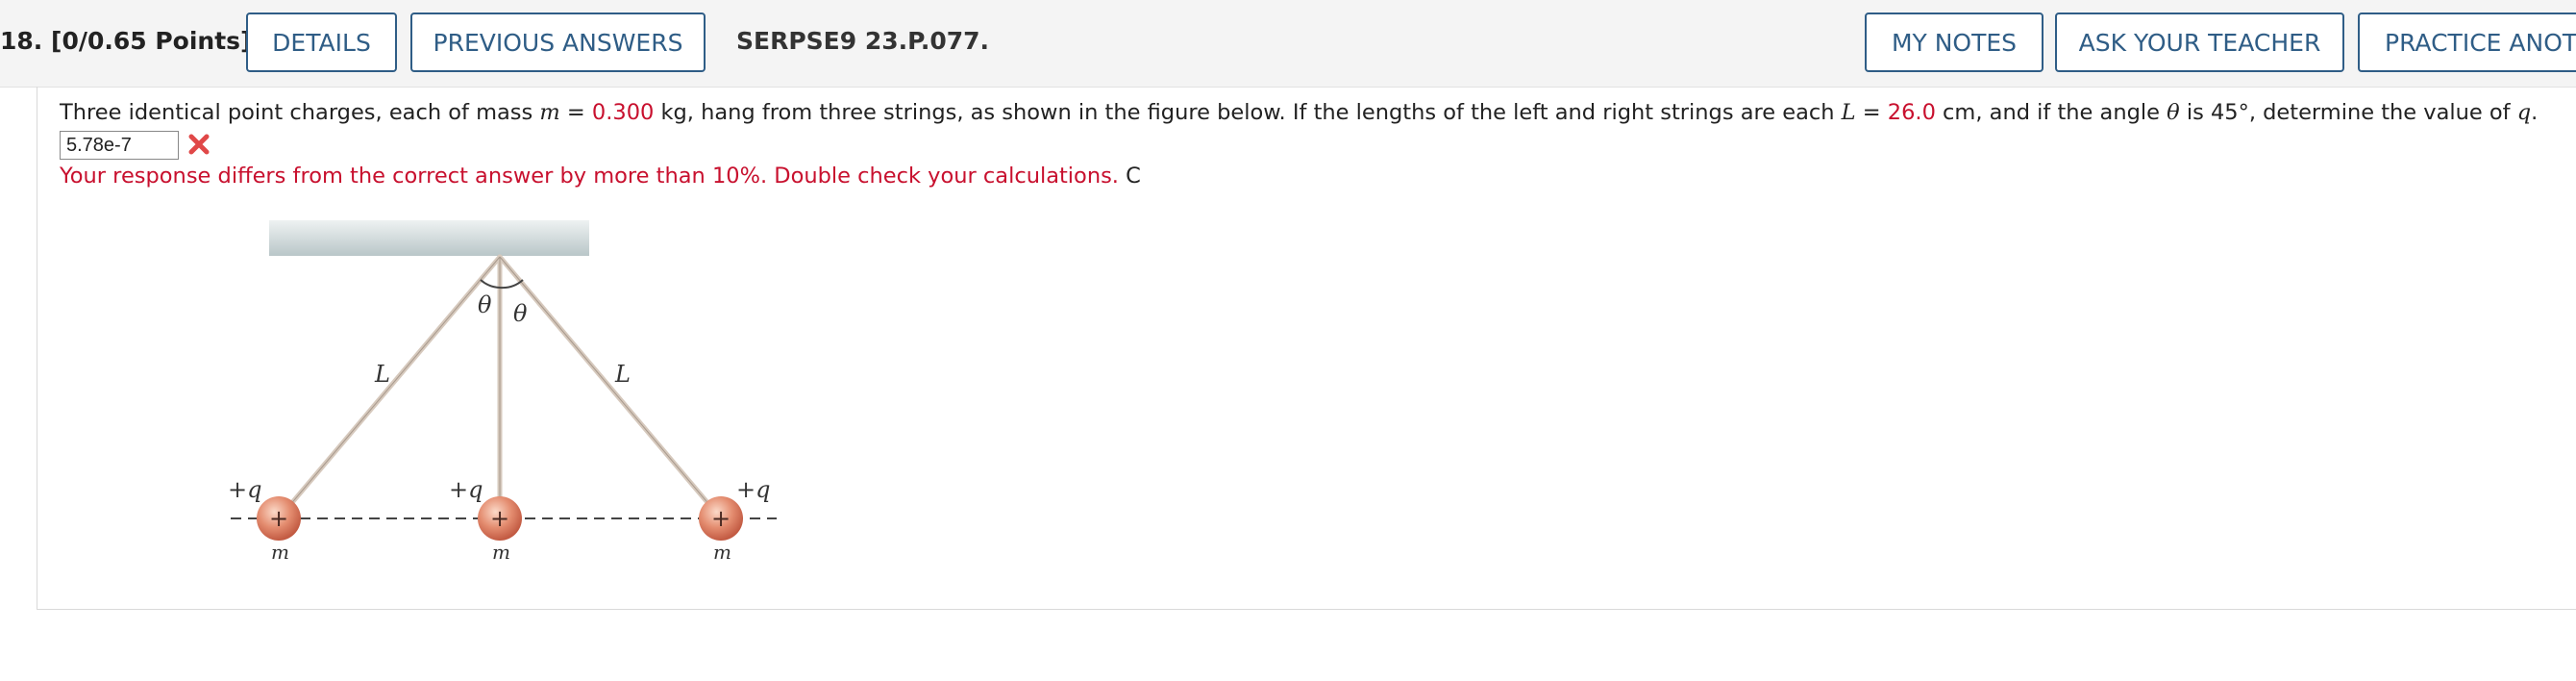  Describe the element at coordinates (1911, 113) in the screenshot. I see `length-value: 26.0` at that location.